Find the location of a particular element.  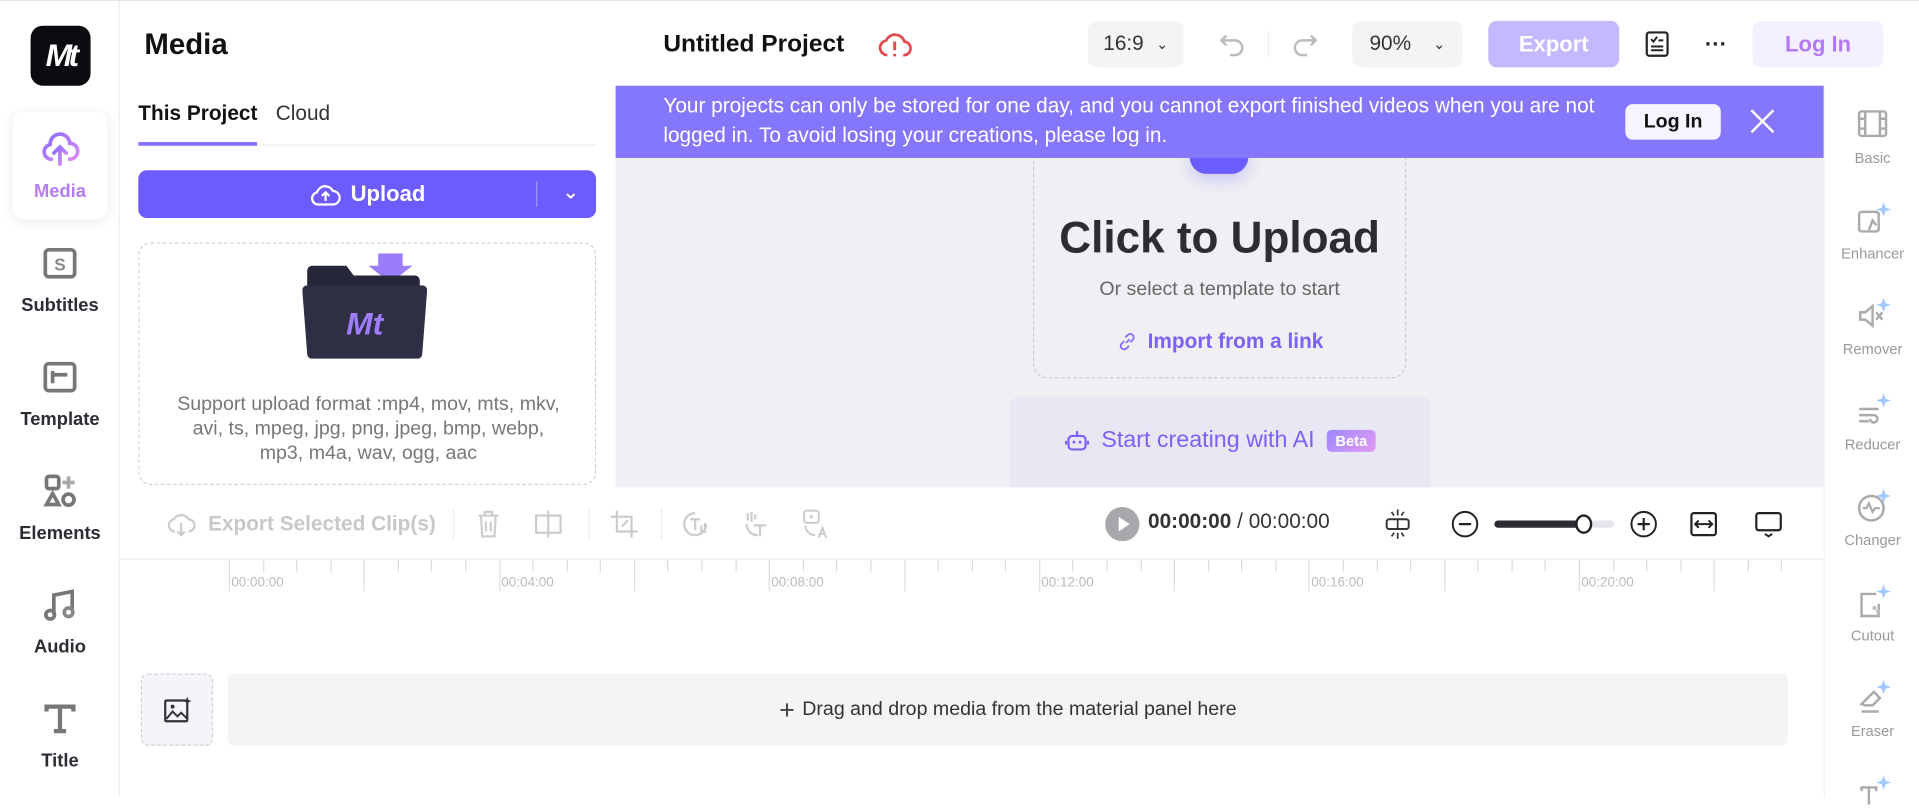

tab-cloud: Cloud is located at coordinates (303, 124).